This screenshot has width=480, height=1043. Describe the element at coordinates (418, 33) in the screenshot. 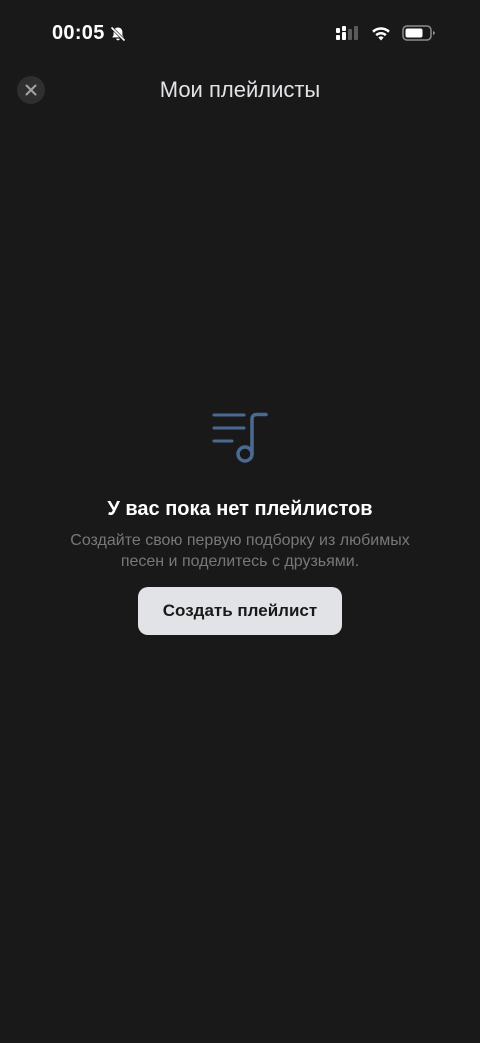

I see `battery-icon` at that location.